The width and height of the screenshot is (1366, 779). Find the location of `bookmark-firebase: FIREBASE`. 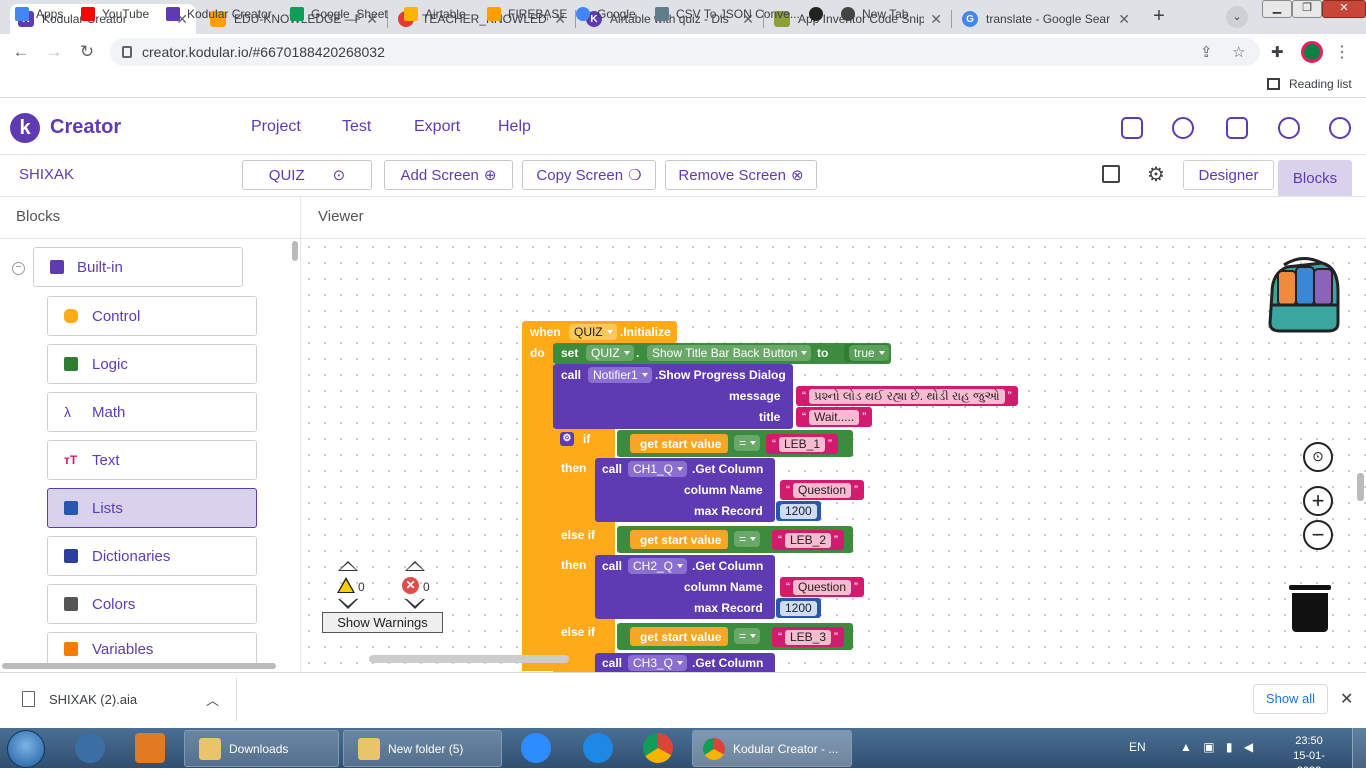

bookmark-firebase: FIREBASE is located at coordinates (527, 14).